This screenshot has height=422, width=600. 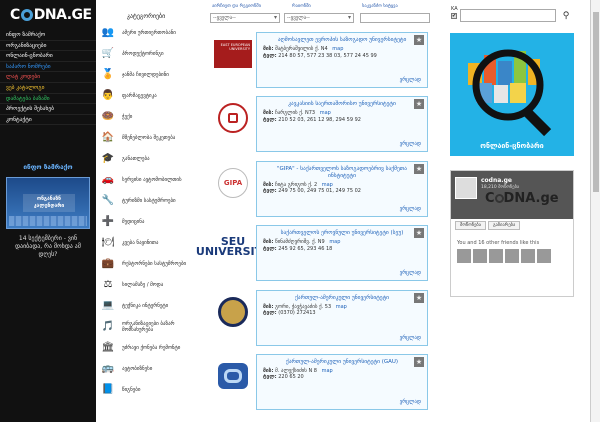 What do you see at coordinates (149, 200) in the screenshot?
I see `category-label: ტურიზმი სასტუმროები` at bounding box center [149, 200].